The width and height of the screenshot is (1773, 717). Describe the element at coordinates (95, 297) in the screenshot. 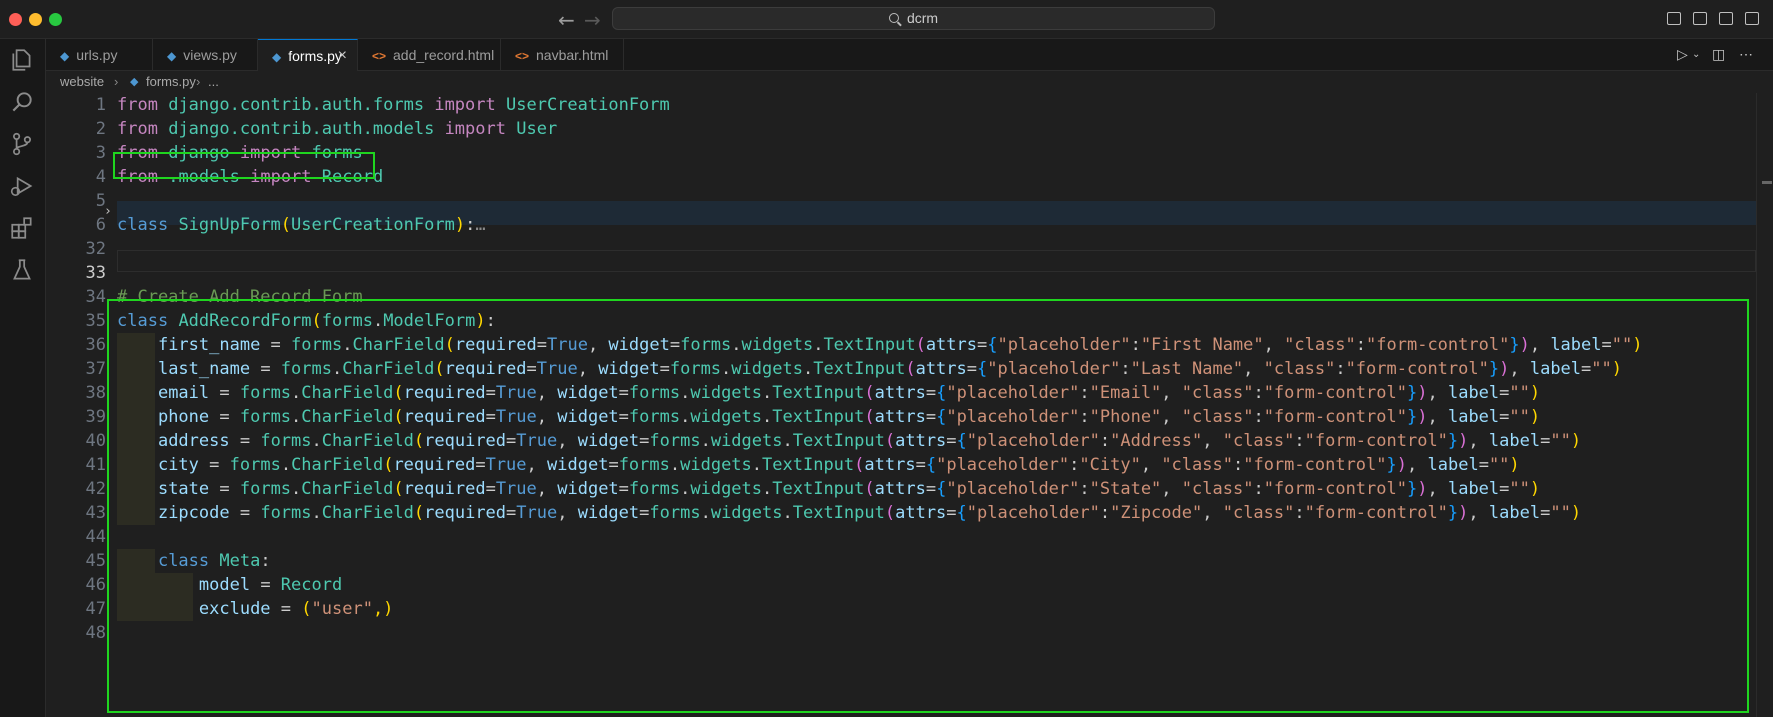

I see `line-number: 34` at that location.